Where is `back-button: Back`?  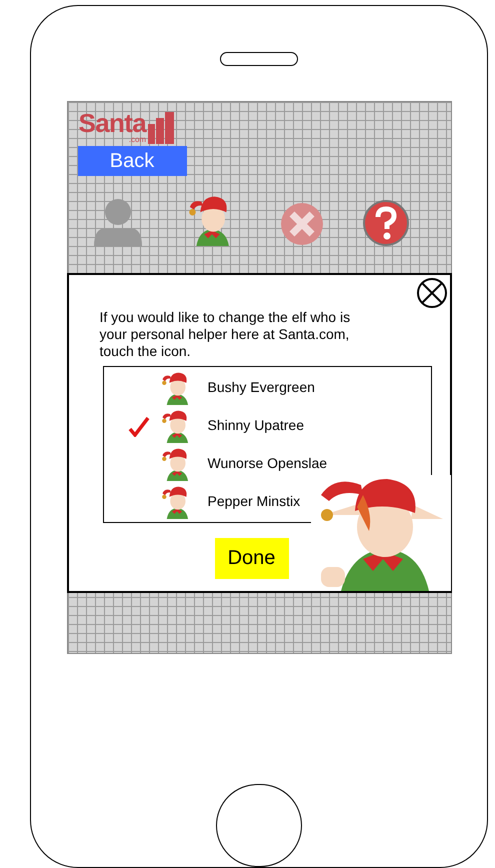 back-button: Back is located at coordinates (132, 161).